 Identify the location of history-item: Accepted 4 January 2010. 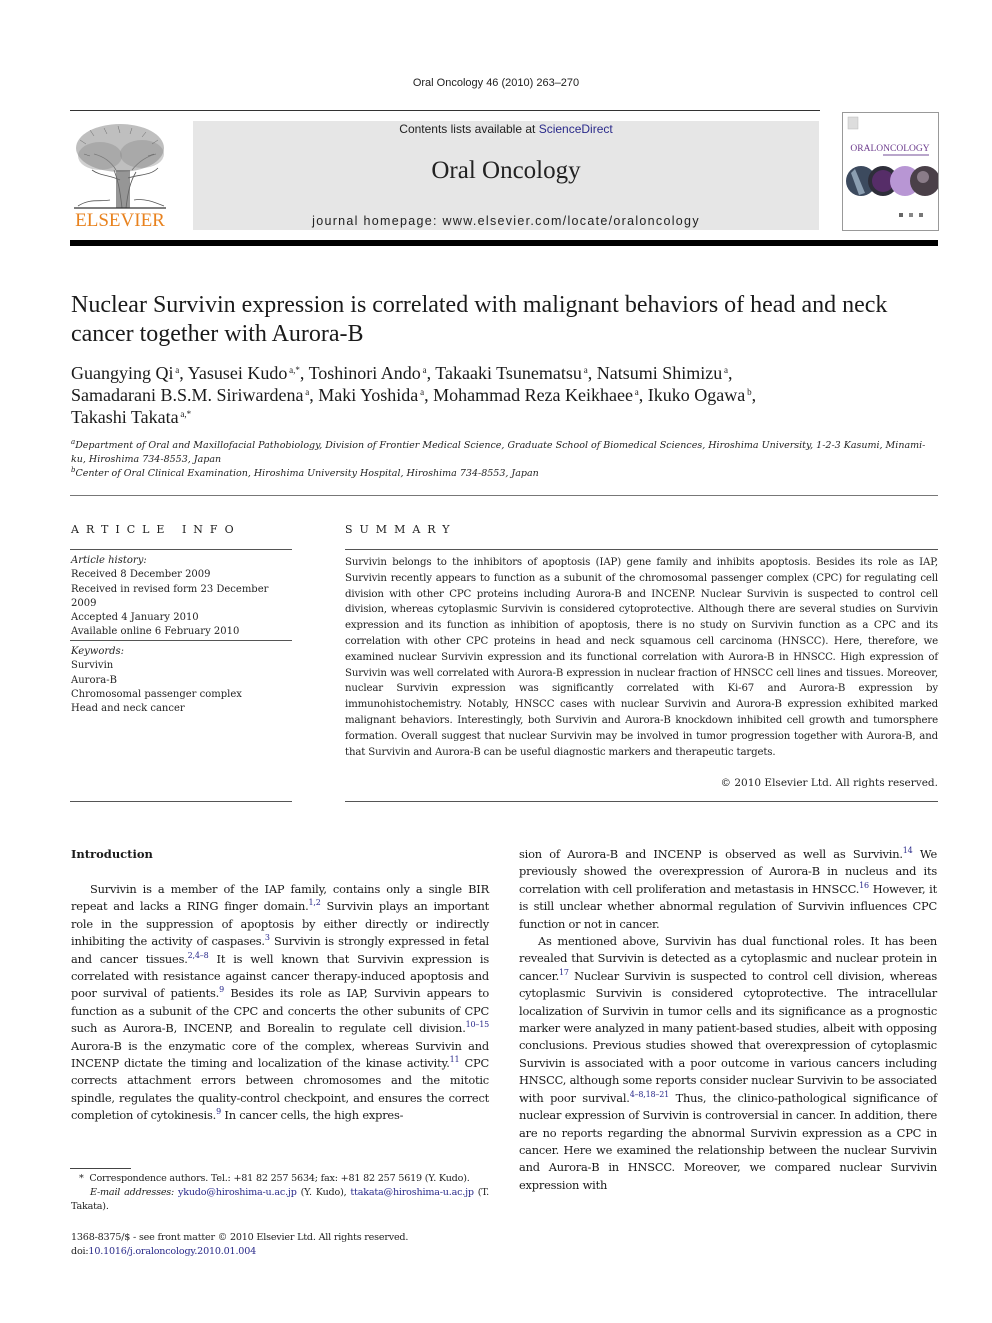
(135, 618).